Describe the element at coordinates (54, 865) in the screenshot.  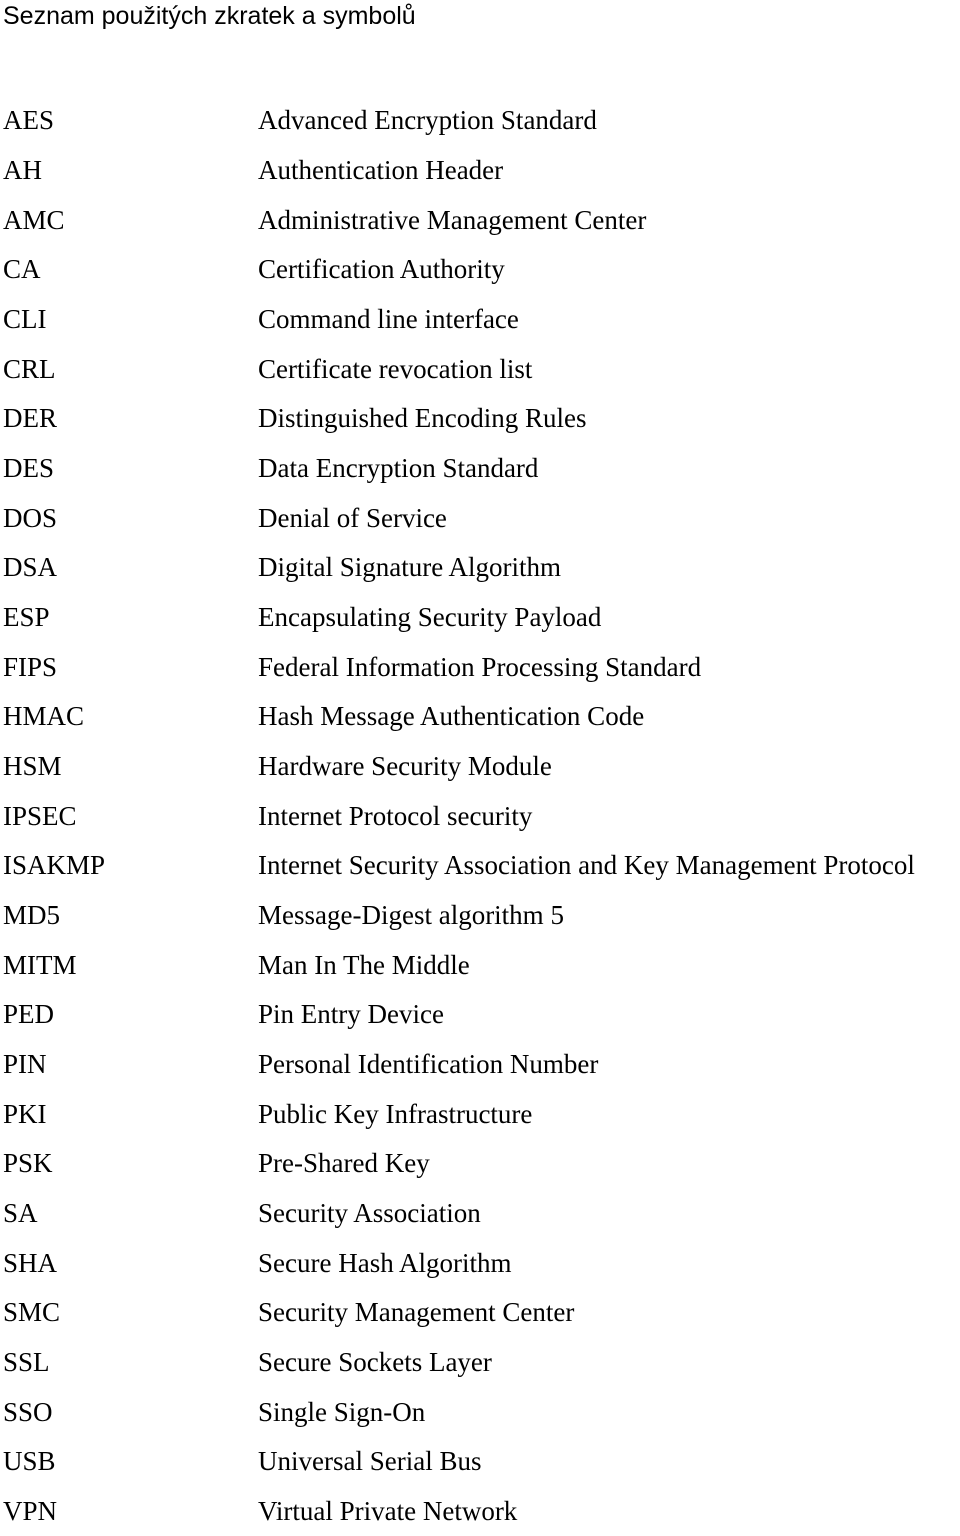
I see `abbreviation: ISAKMP` at that location.